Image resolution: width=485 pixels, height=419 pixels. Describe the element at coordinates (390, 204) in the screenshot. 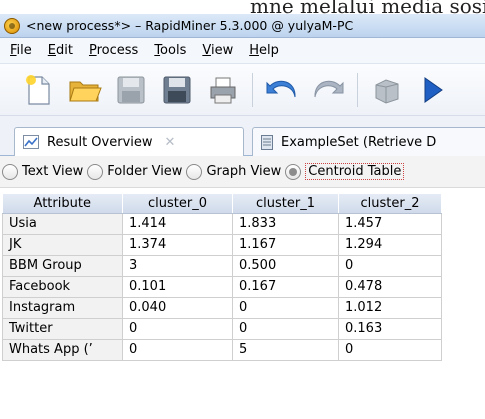

I see `column-header-cluster-2: cluster_2` at that location.